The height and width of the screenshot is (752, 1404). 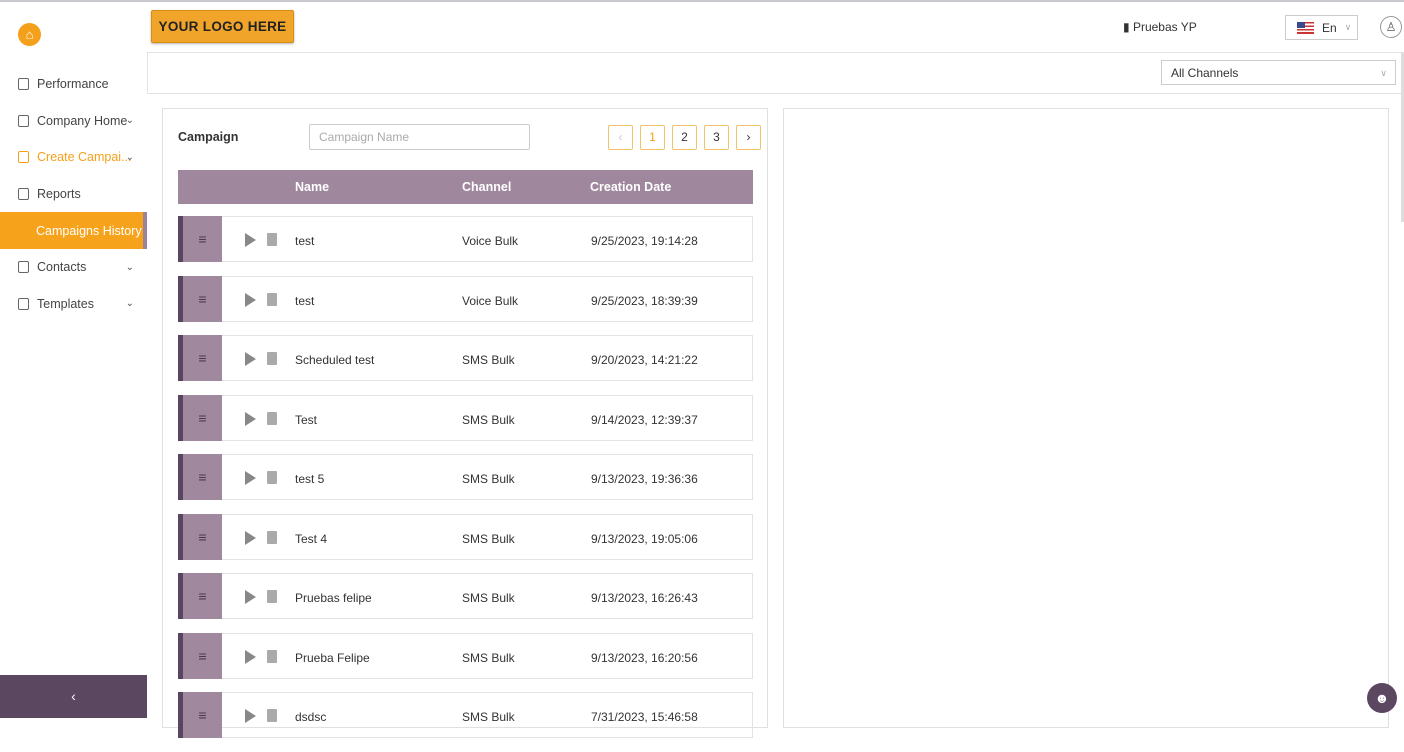 I want to click on us-flag-icon, so click(x=1305, y=27).